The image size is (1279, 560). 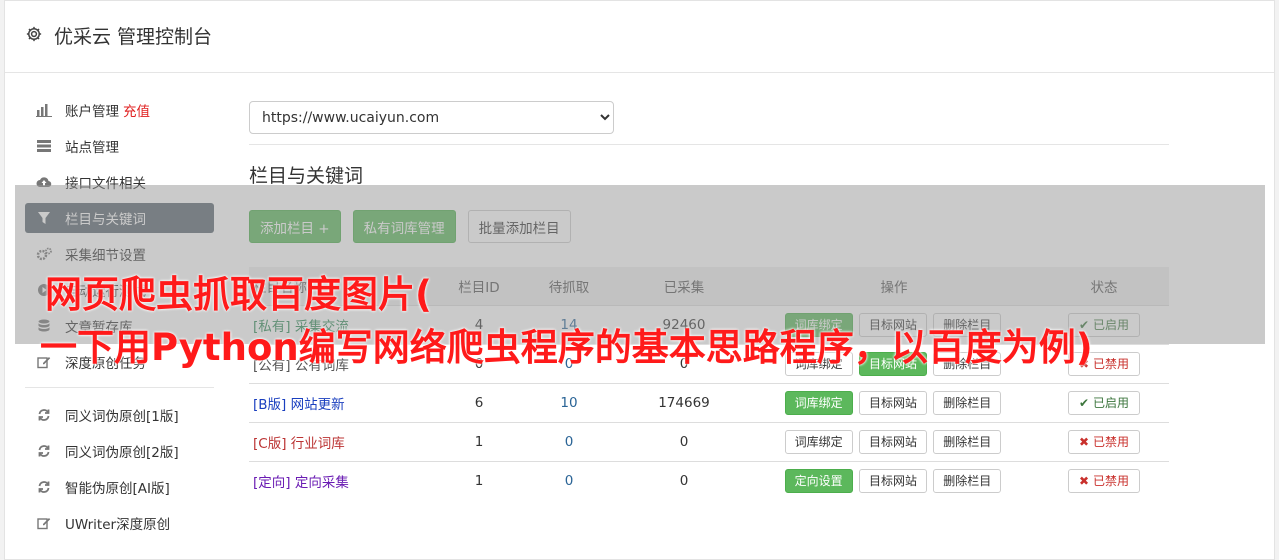 I want to click on column-name-cell: [C版] 行业词库, so click(x=344, y=441).